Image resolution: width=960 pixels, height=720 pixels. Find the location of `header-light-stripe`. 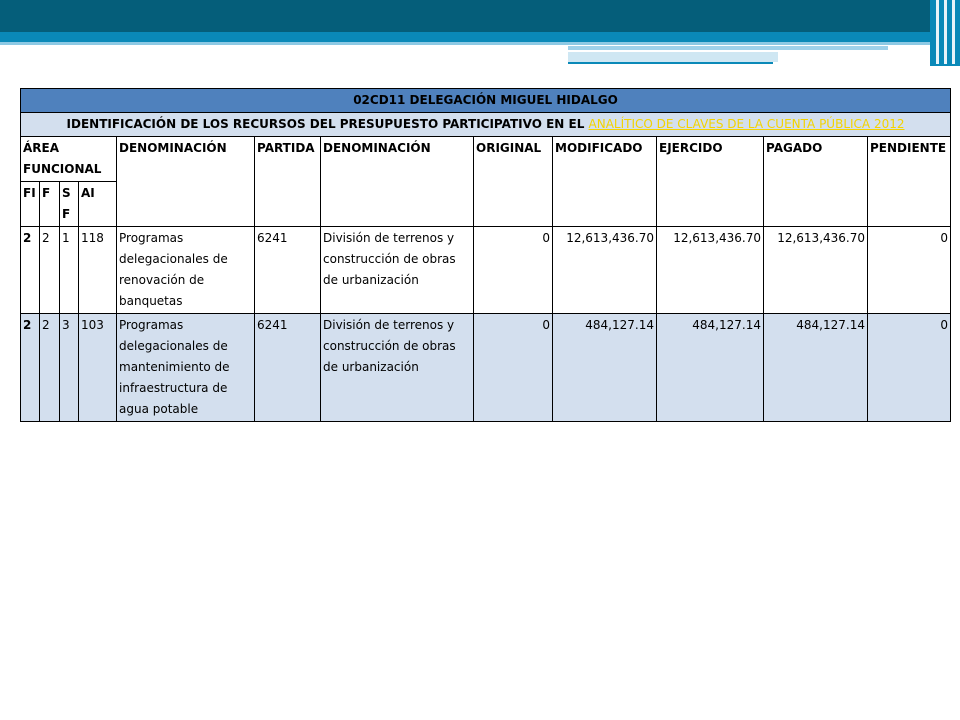

header-light-stripe is located at coordinates (465, 43).